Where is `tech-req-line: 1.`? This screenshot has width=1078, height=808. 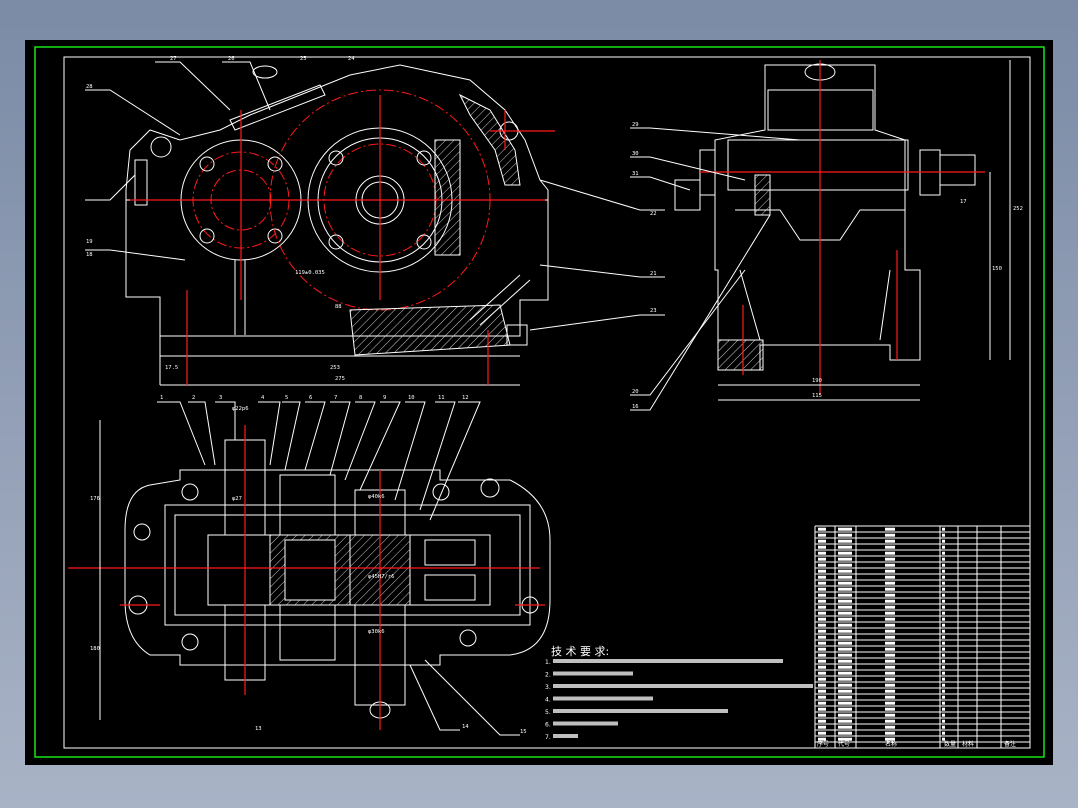 tech-req-line: 1. is located at coordinates (548, 662).